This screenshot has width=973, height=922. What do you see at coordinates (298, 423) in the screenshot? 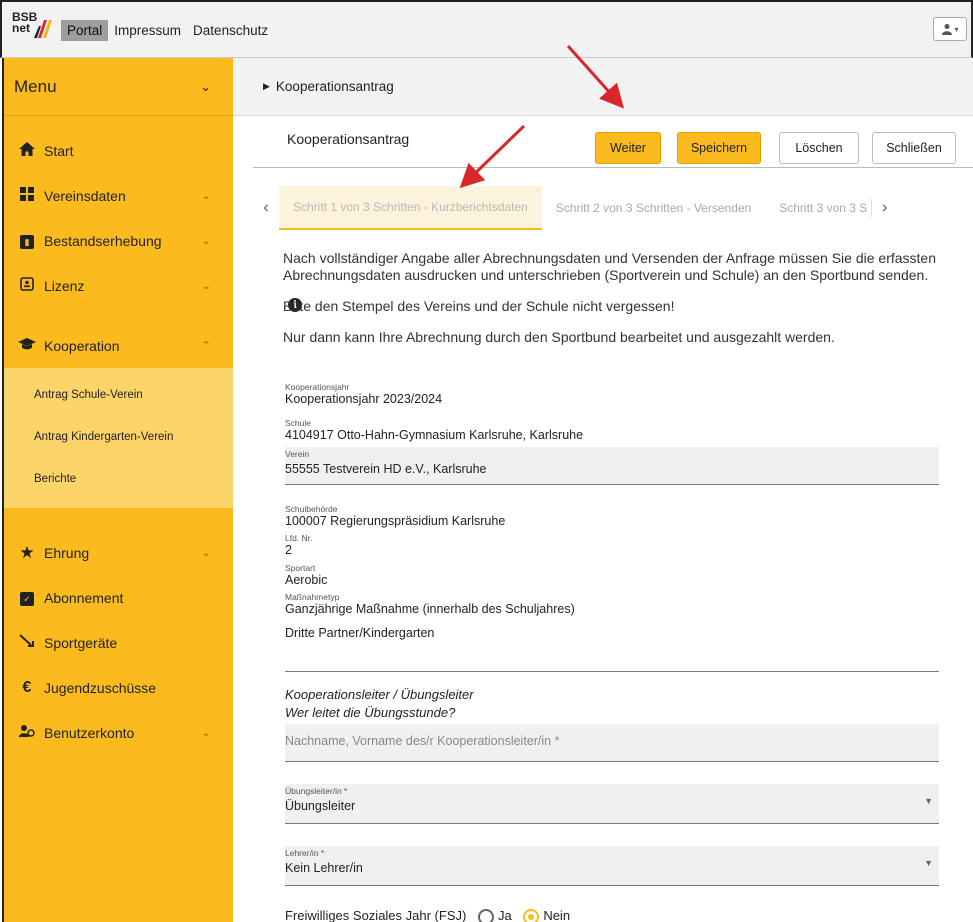
I see `field-label: Schule` at bounding box center [298, 423].